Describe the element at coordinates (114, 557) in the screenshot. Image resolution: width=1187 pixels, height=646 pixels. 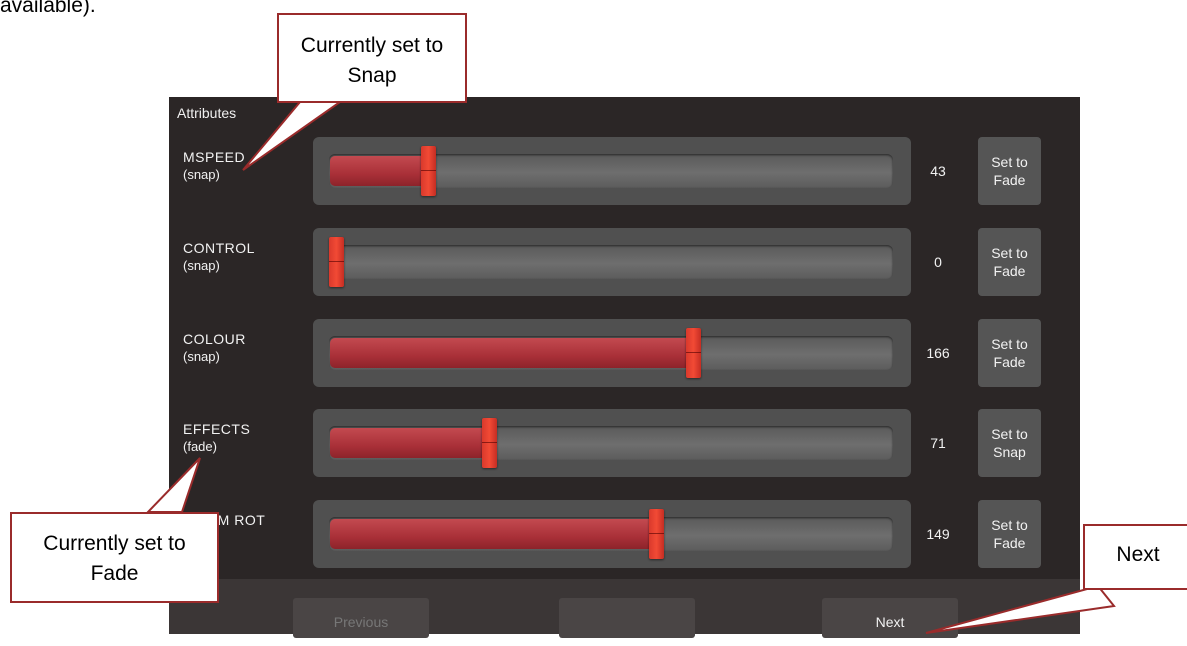
I see `callout-fade: Currently set to Fade` at that location.